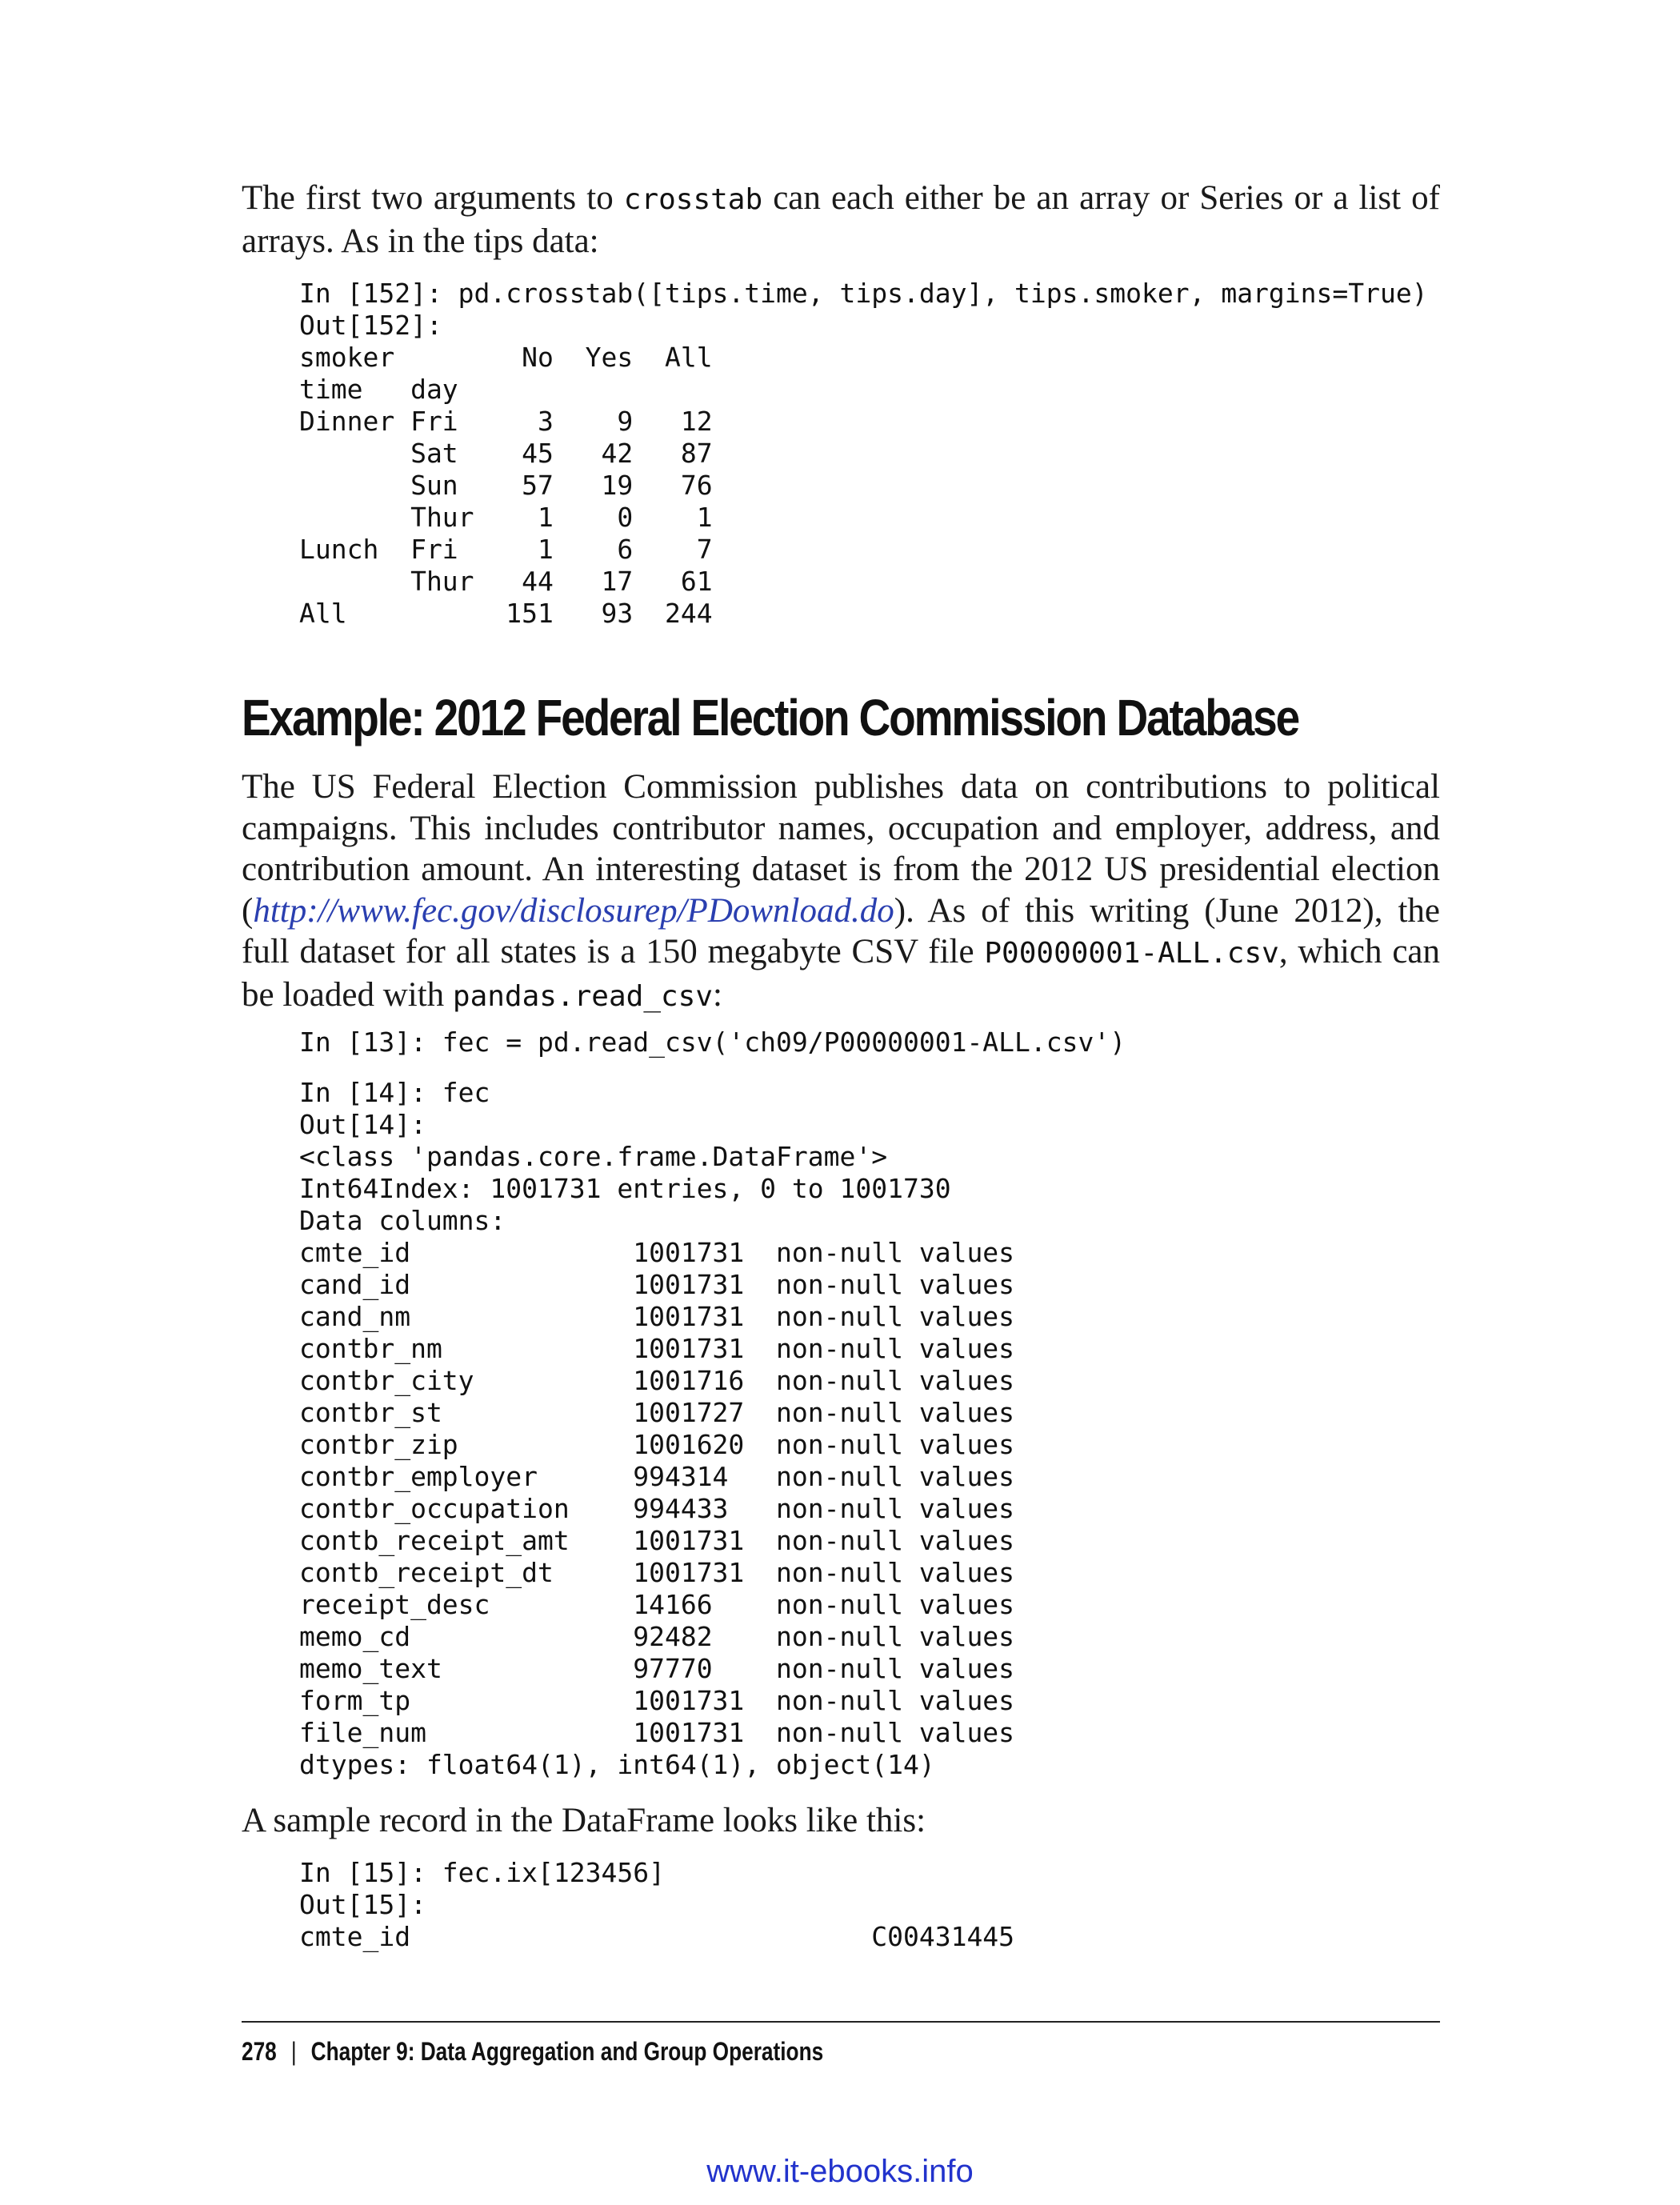 The height and width of the screenshot is (2205, 1680). Describe the element at coordinates (583, 996) in the screenshot. I see `read-csv-code: pandas.read_csv` at that location.